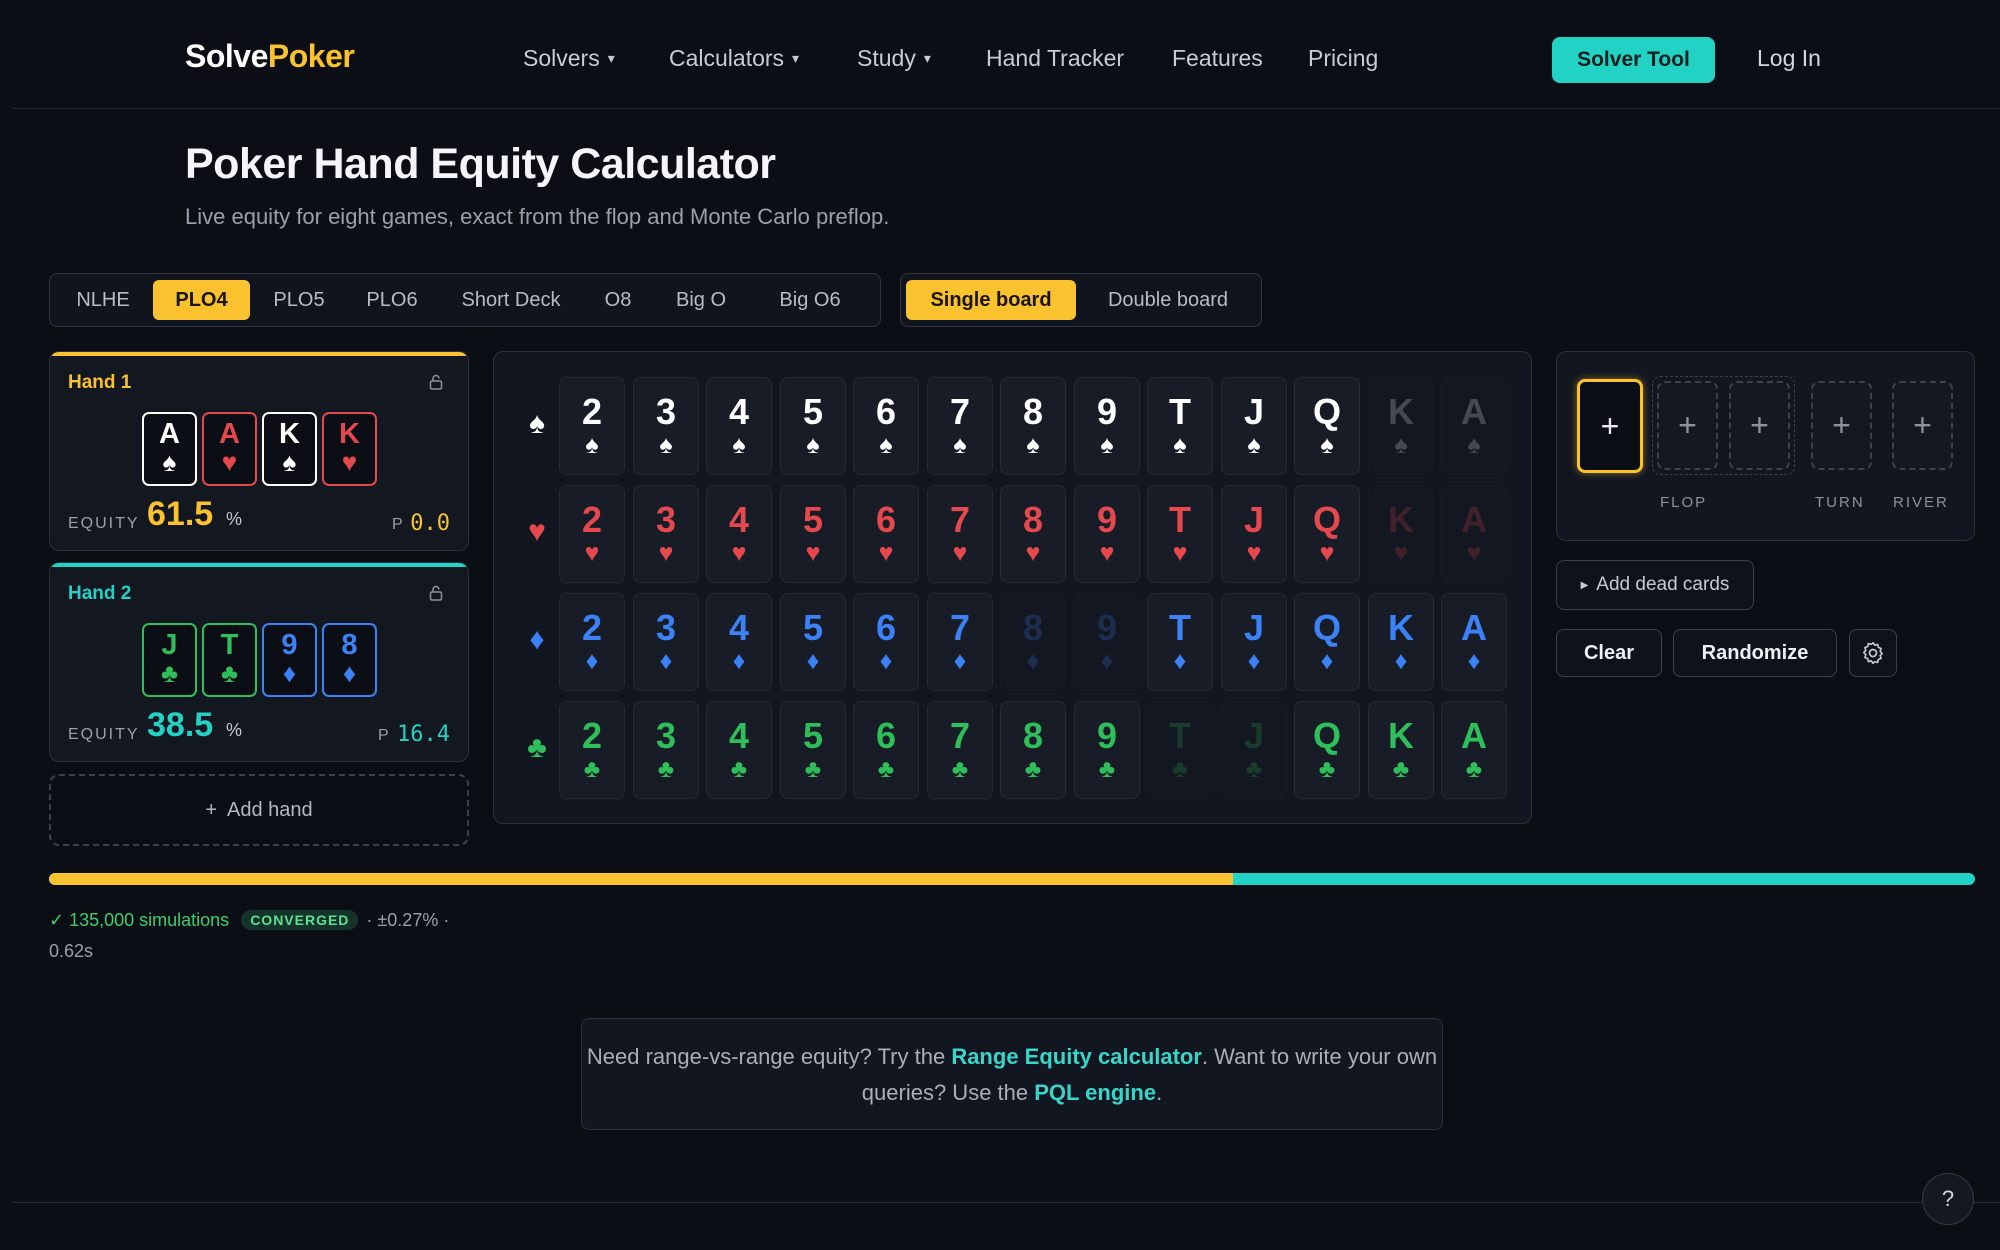 The height and width of the screenshot is (1250, 2000). What do you see at coordinates (960, 642) in the screenshot?
I see `deck-card: 7 ♦` at bounding box center [960, 642].